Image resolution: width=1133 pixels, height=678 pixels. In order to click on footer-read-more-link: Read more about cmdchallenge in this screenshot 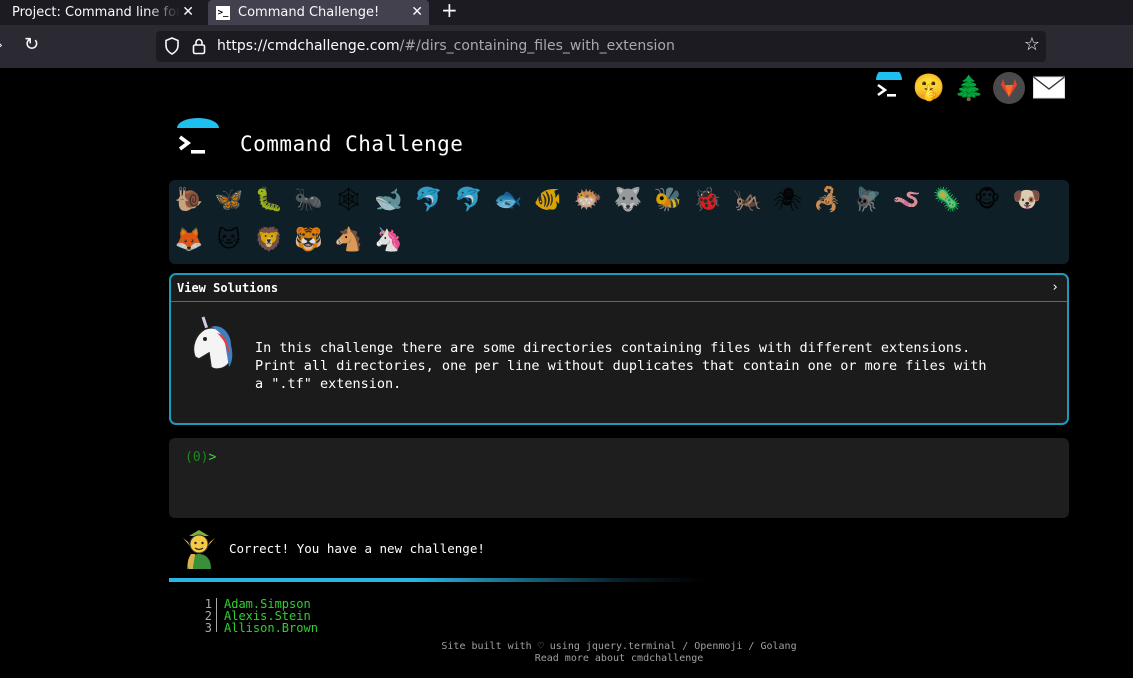, I will do `click(566, 659)`.